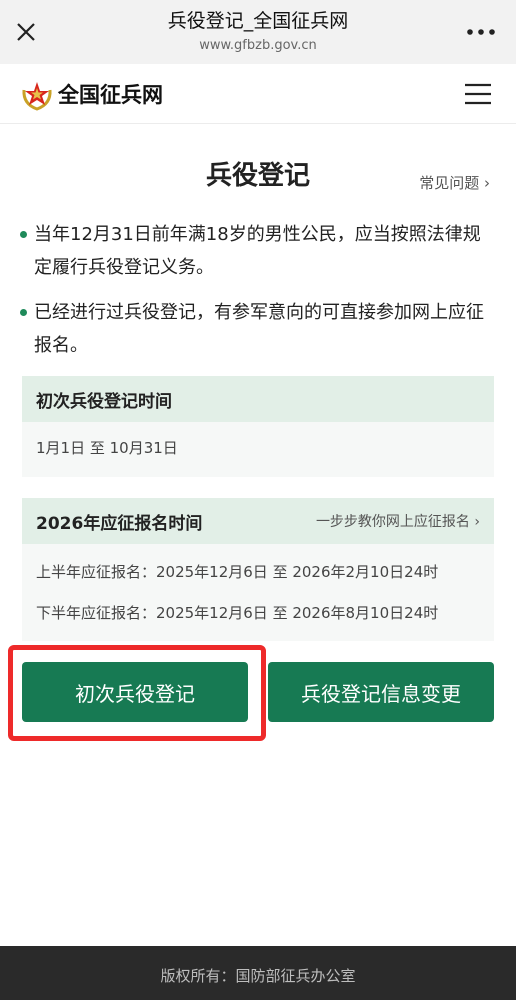  What do you see at coordinates (381, 692) in the screenshot?
I see `change-registration-info-button: 兵役登记信息变更` at bounding box center [381, 692].